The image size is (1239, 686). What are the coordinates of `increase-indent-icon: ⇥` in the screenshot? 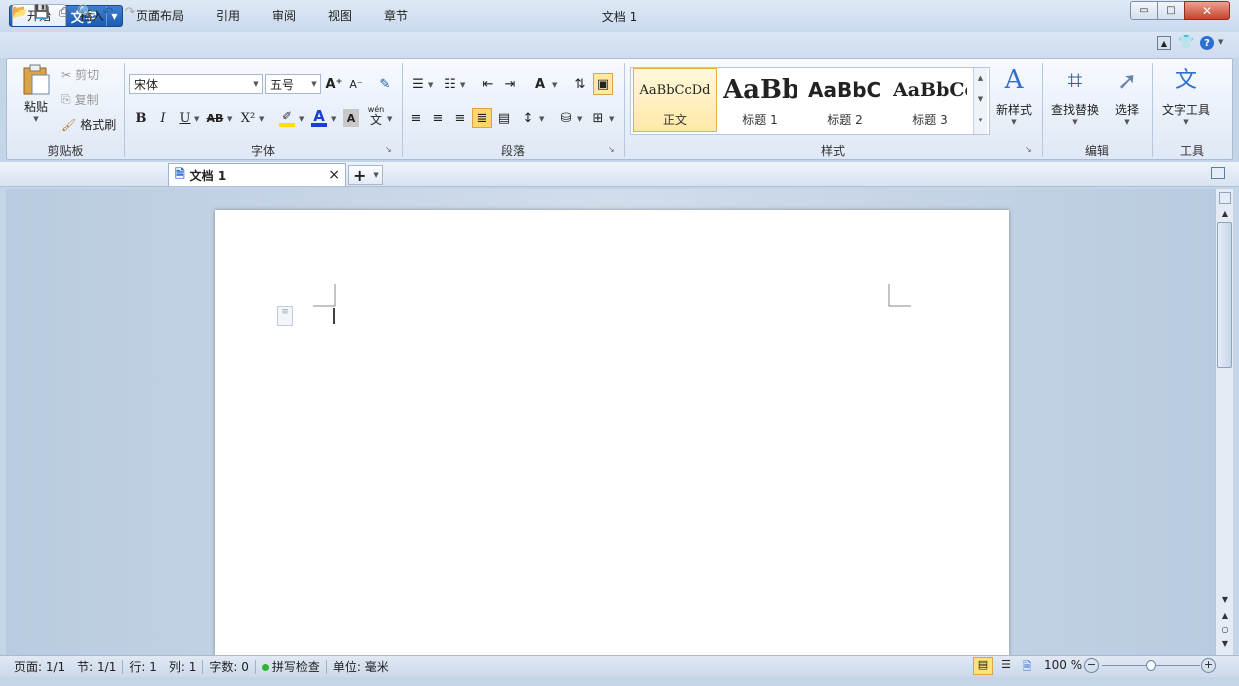 It's located at (510, 84).